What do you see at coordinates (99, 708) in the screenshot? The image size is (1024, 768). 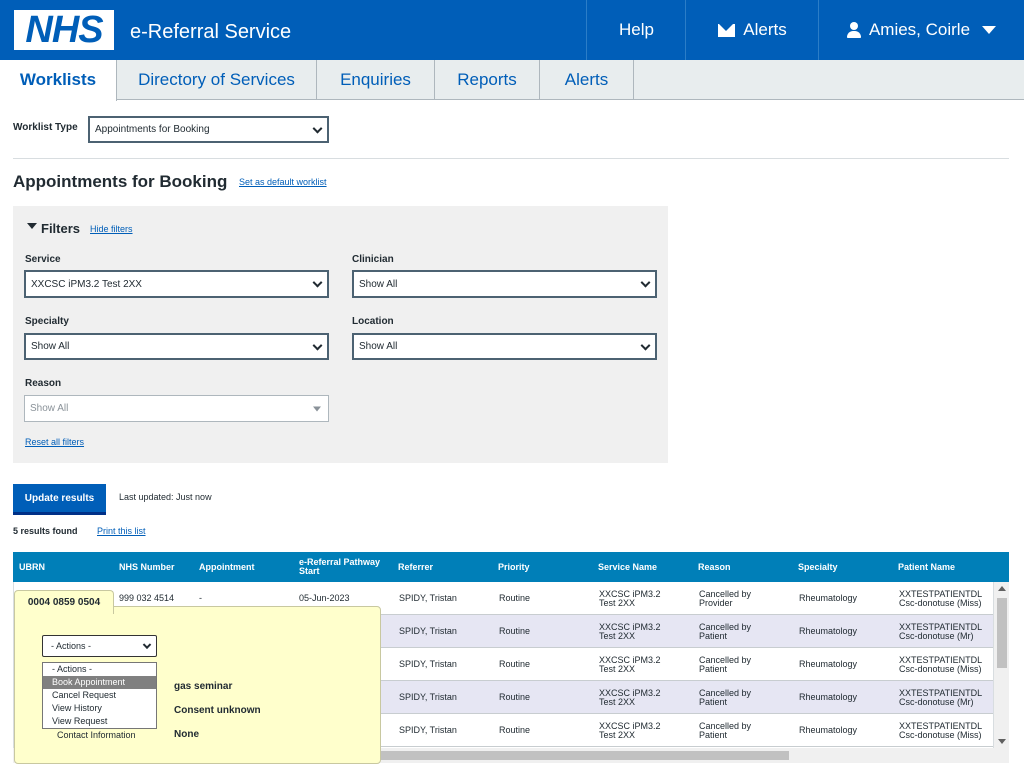 I see `action-option-view-history: View History` at bounding box center [99, 708].